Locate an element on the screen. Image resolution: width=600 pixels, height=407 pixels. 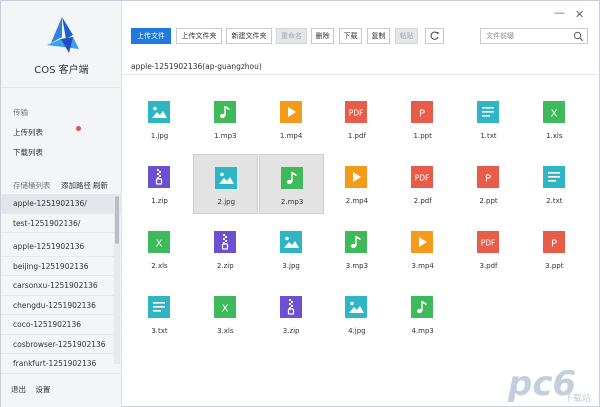
minimize-icon: — is located at coordinates (559, 12).